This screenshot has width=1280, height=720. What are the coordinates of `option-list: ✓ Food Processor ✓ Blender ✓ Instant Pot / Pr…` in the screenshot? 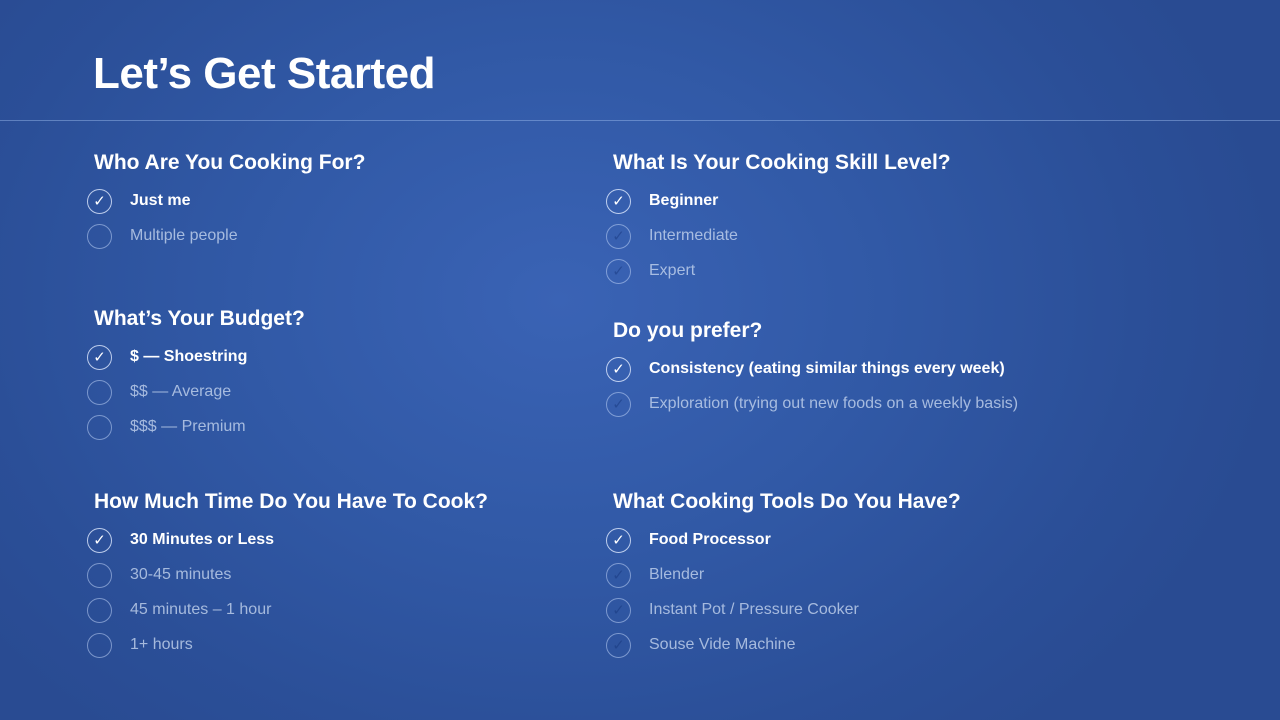 It's located at (783, 593).